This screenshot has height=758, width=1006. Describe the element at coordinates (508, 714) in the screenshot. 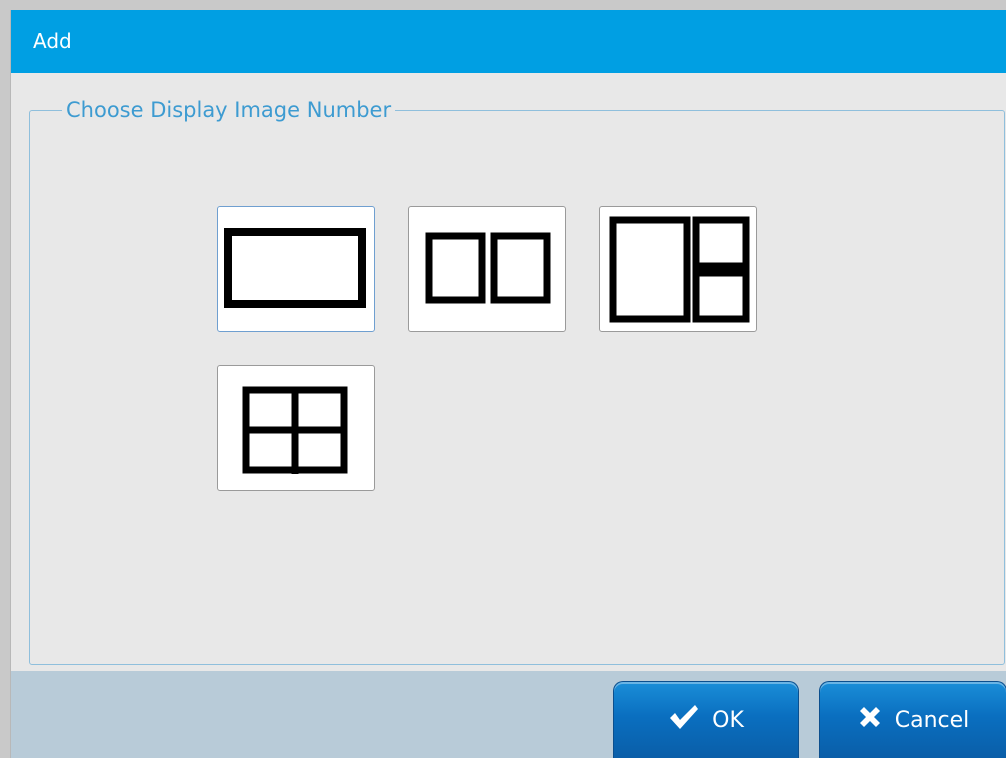

I see `dialog-footer: OK Cancel` at that location.